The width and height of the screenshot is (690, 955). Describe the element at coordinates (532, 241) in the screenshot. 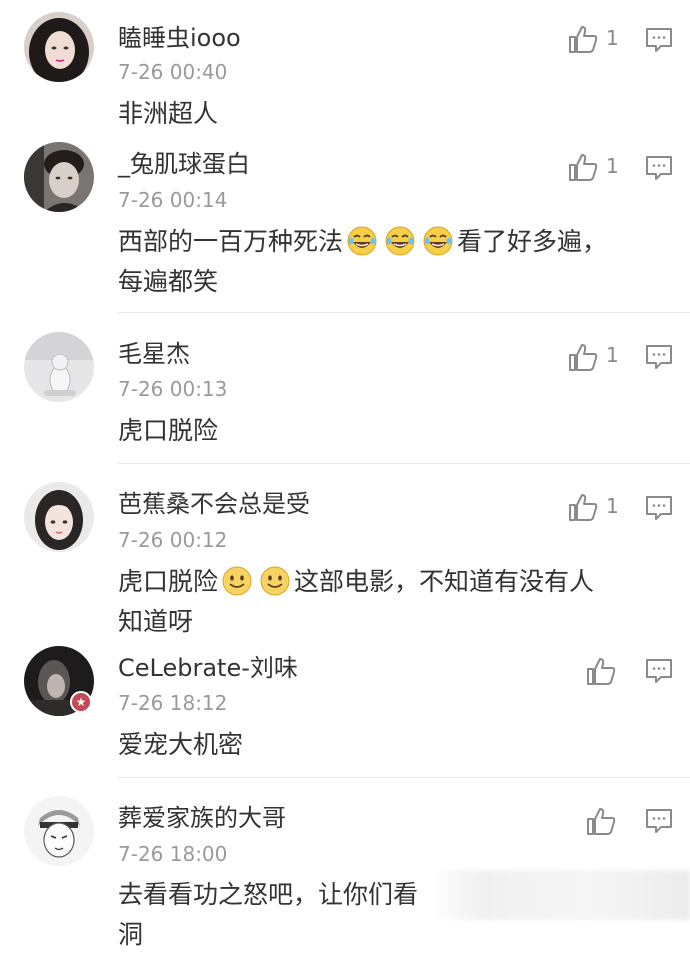

I see `comment-text-part: 看了好多遍，` at that location.